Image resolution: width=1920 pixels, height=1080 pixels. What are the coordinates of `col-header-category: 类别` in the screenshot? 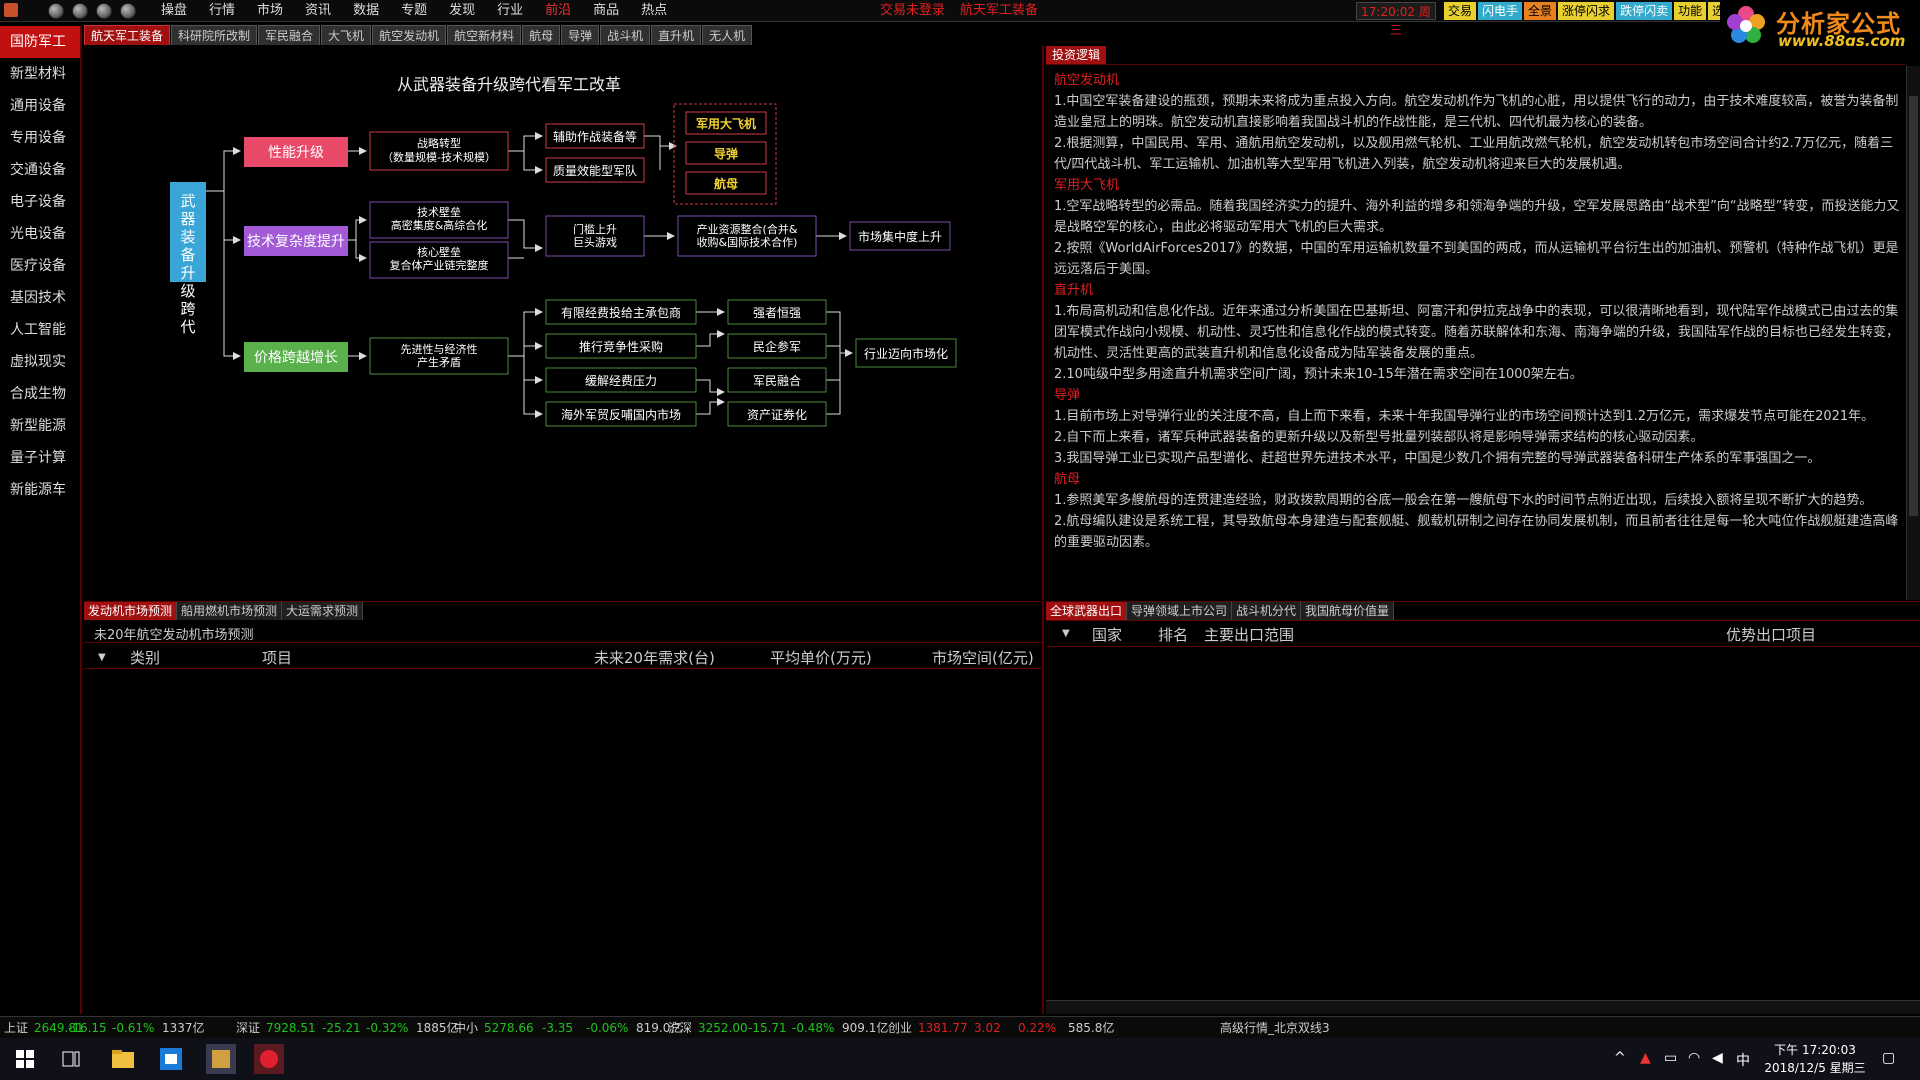 It's located at (145, 657).